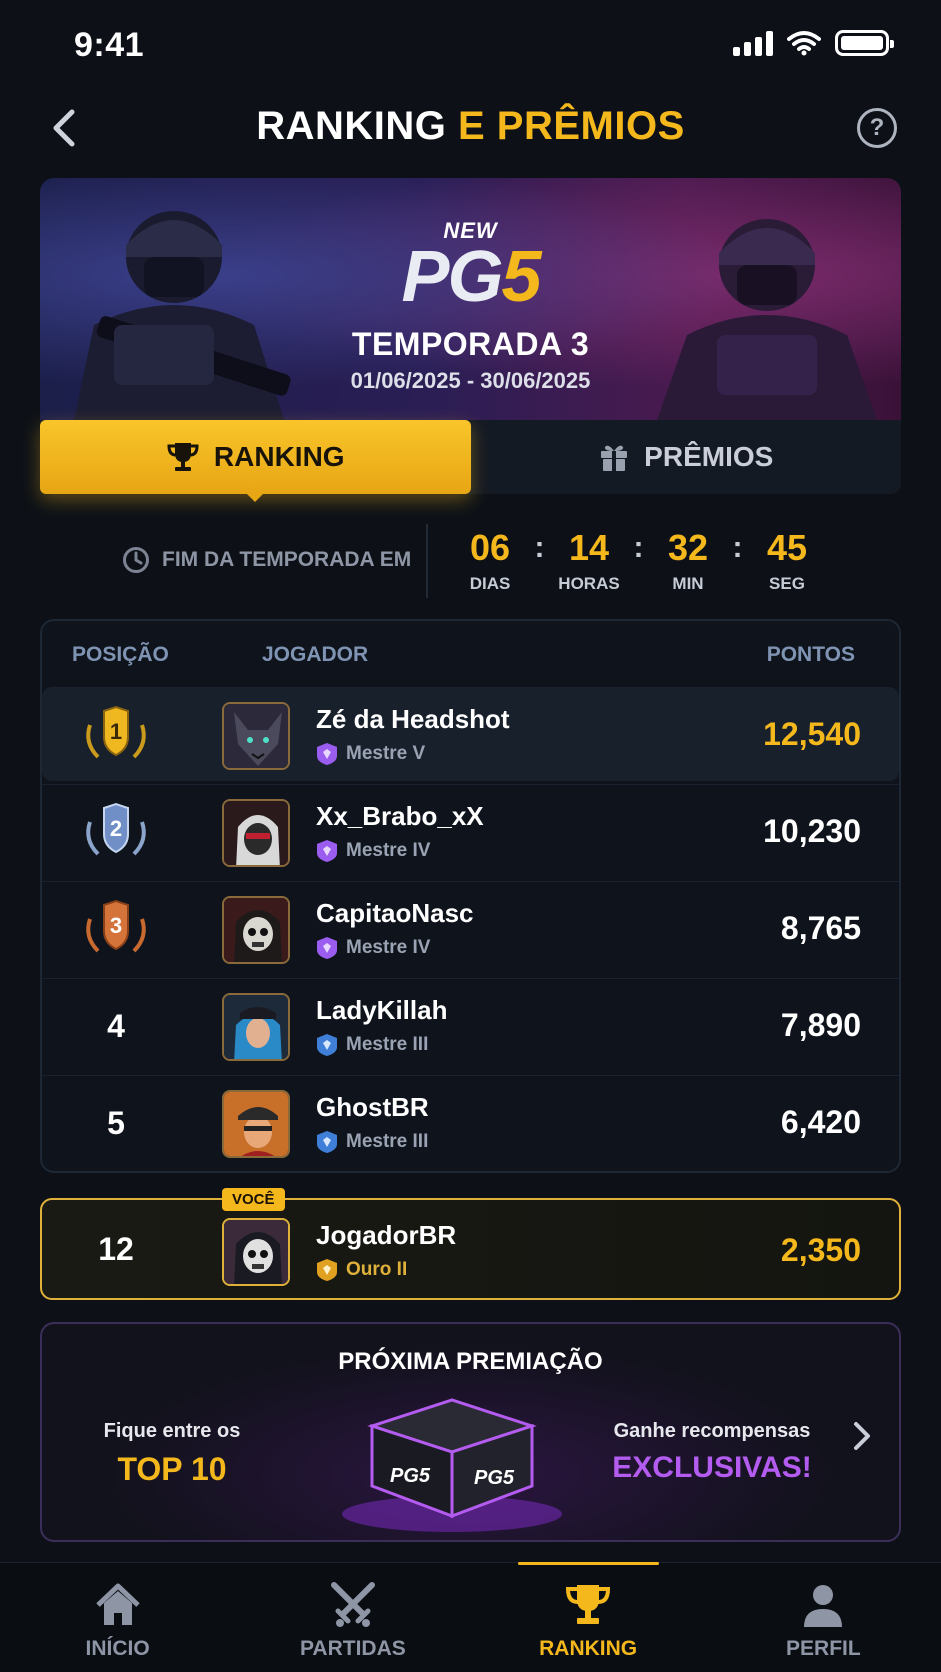 The image size is (941, 1672). I want to click on nav-ranking-label: RANKING, so click(588, 1648).